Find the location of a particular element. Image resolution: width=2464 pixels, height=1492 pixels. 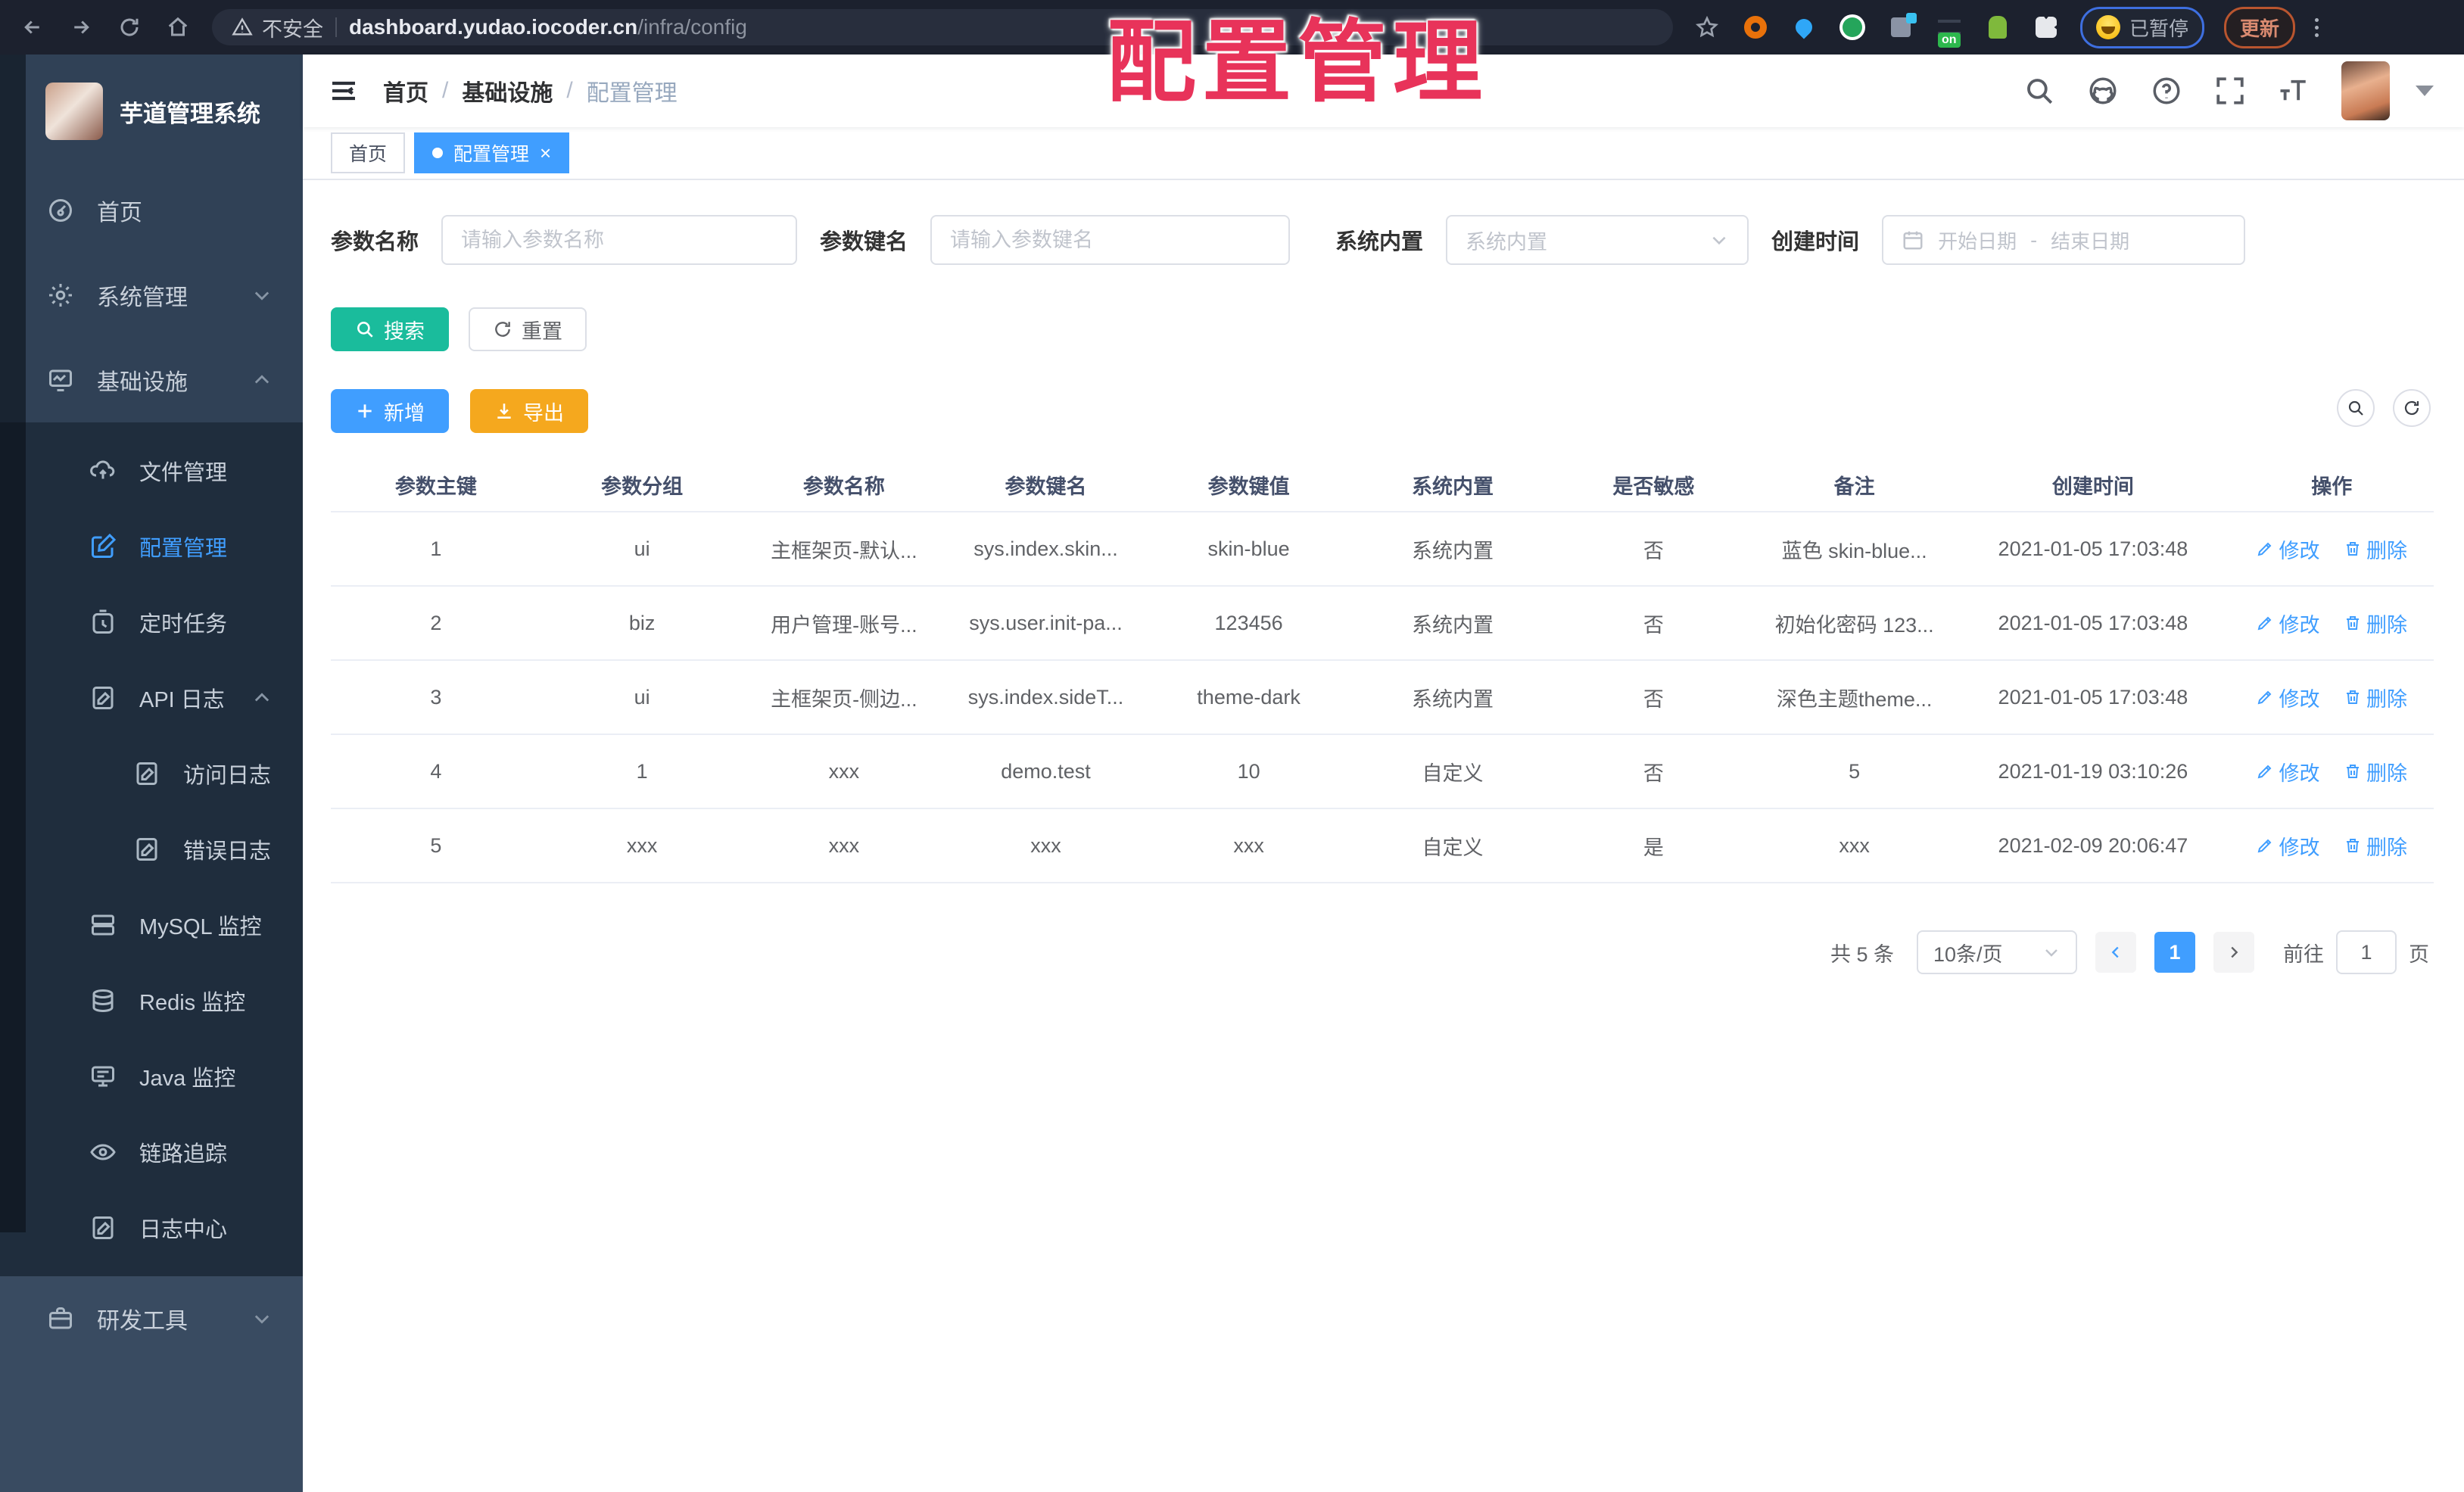

goto-page-input is located at coordinates (2366, 952).